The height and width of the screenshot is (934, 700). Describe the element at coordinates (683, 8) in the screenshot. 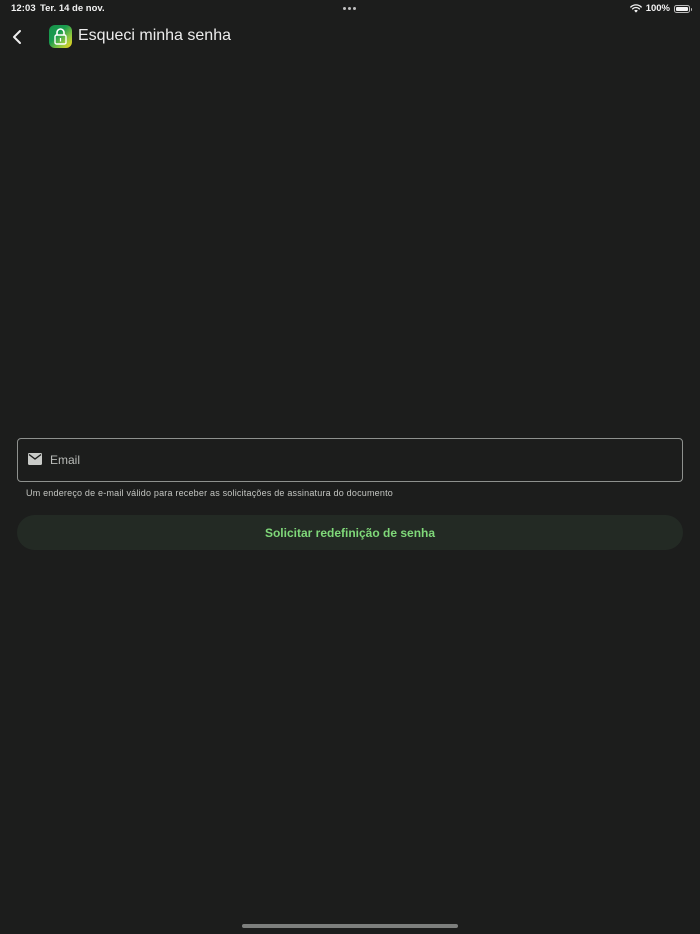

I see `battery-icon` at that location.